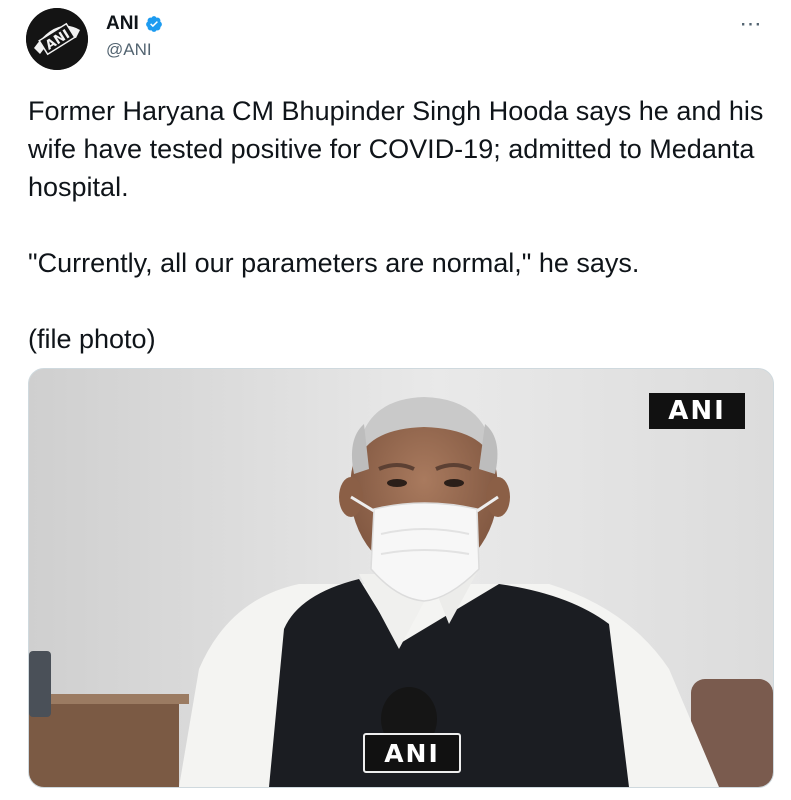 The width and height of the screenshot is (791, 800). I want to click on tweet-paragraph: (file photo), so click(92, 339).